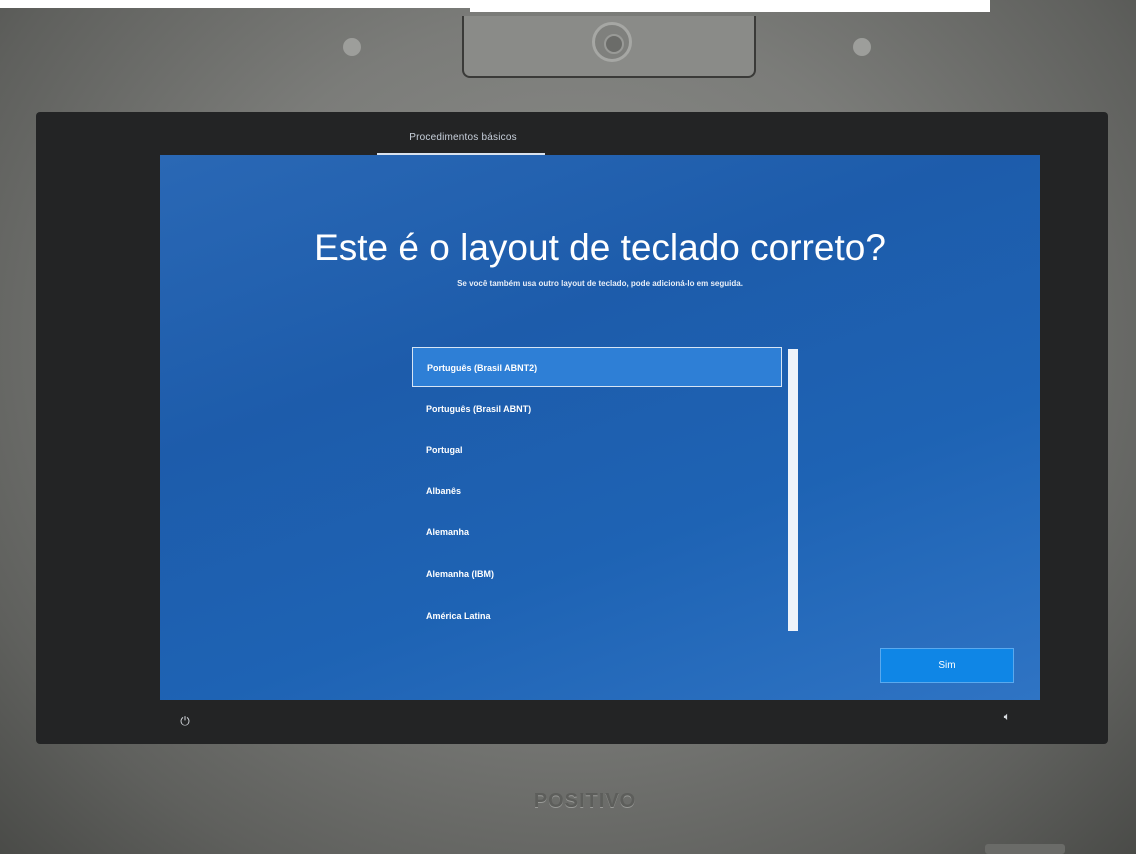  What do you see at coordinates (597, 409) in the screenshot?
I see `list-item: Português (Brasil ABNT)` at bounding box center [597, 409].